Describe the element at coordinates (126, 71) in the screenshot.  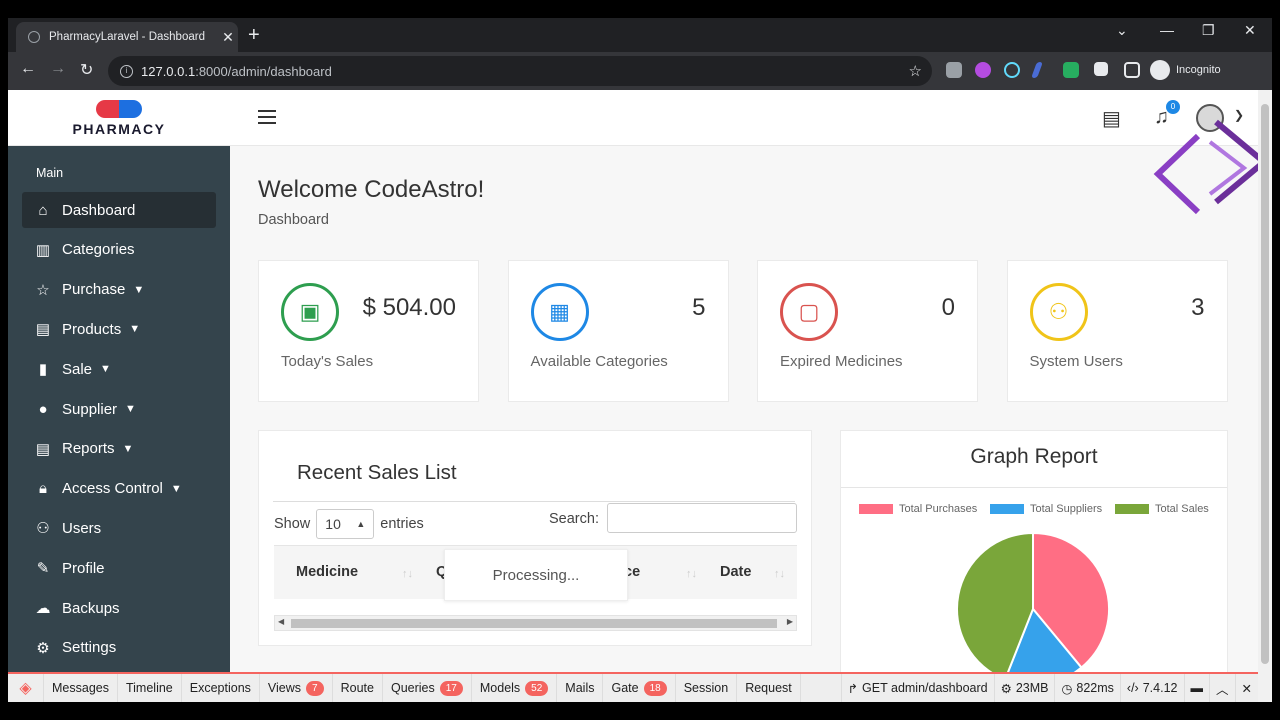
I see `site-info-icon: i` at that location.